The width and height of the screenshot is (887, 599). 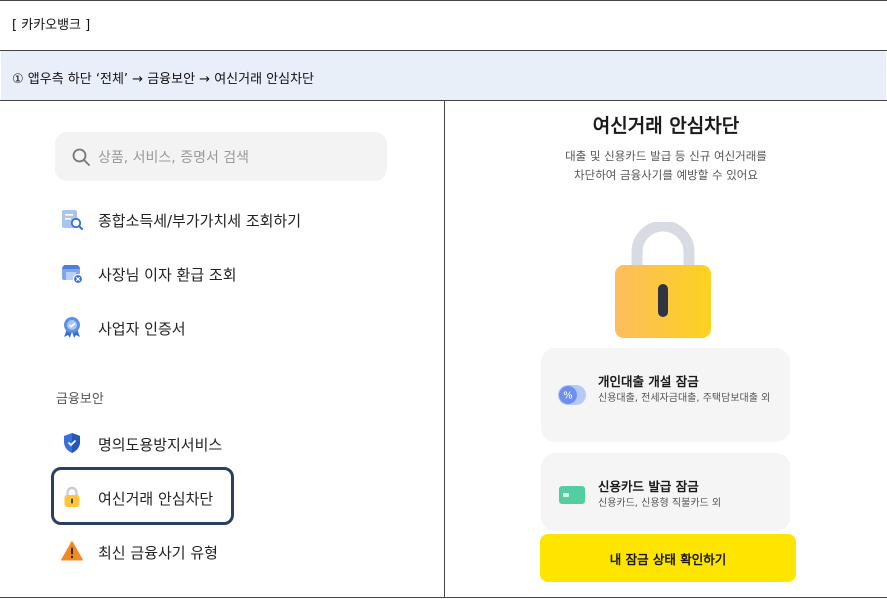 I want to click on section-label-financial-security: 금융보안, so click(x=80, y=399).